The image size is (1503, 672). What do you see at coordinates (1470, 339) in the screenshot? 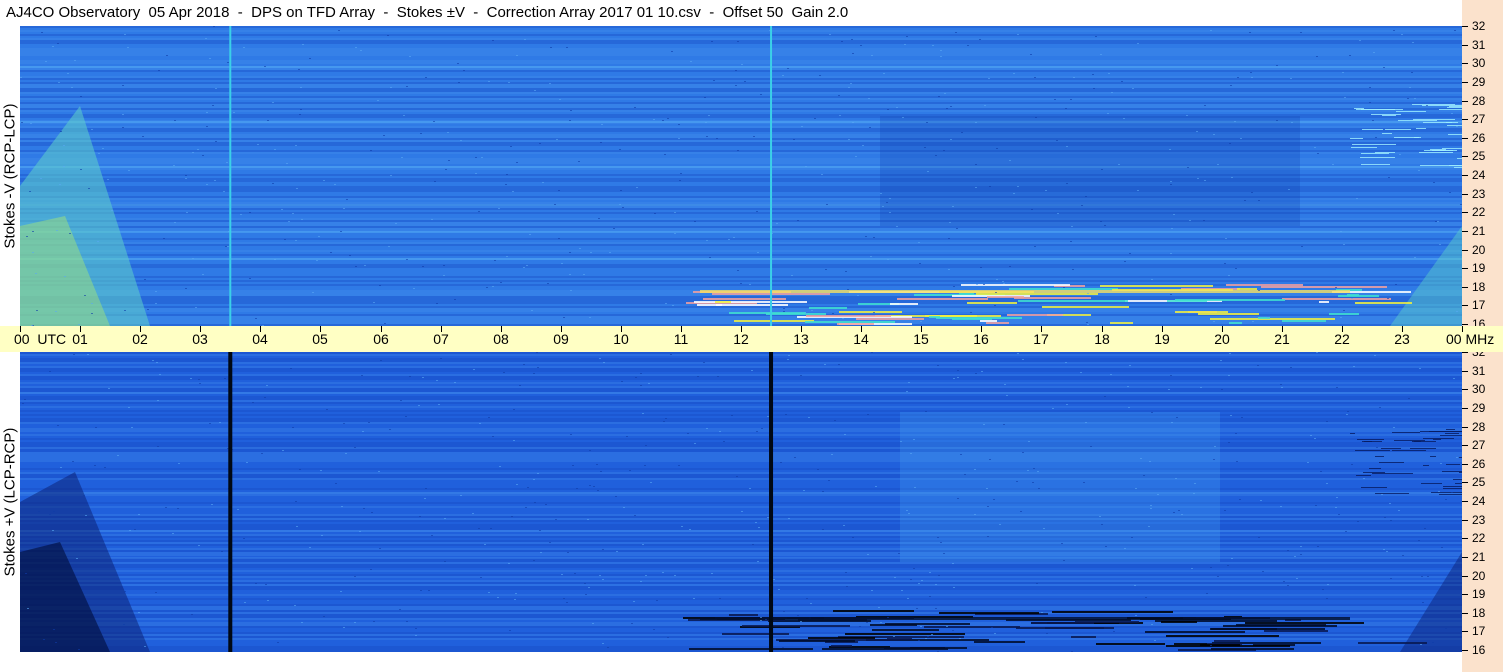
I see `time-tick-label: 00 MHz` at bounding box center [1470, 339].